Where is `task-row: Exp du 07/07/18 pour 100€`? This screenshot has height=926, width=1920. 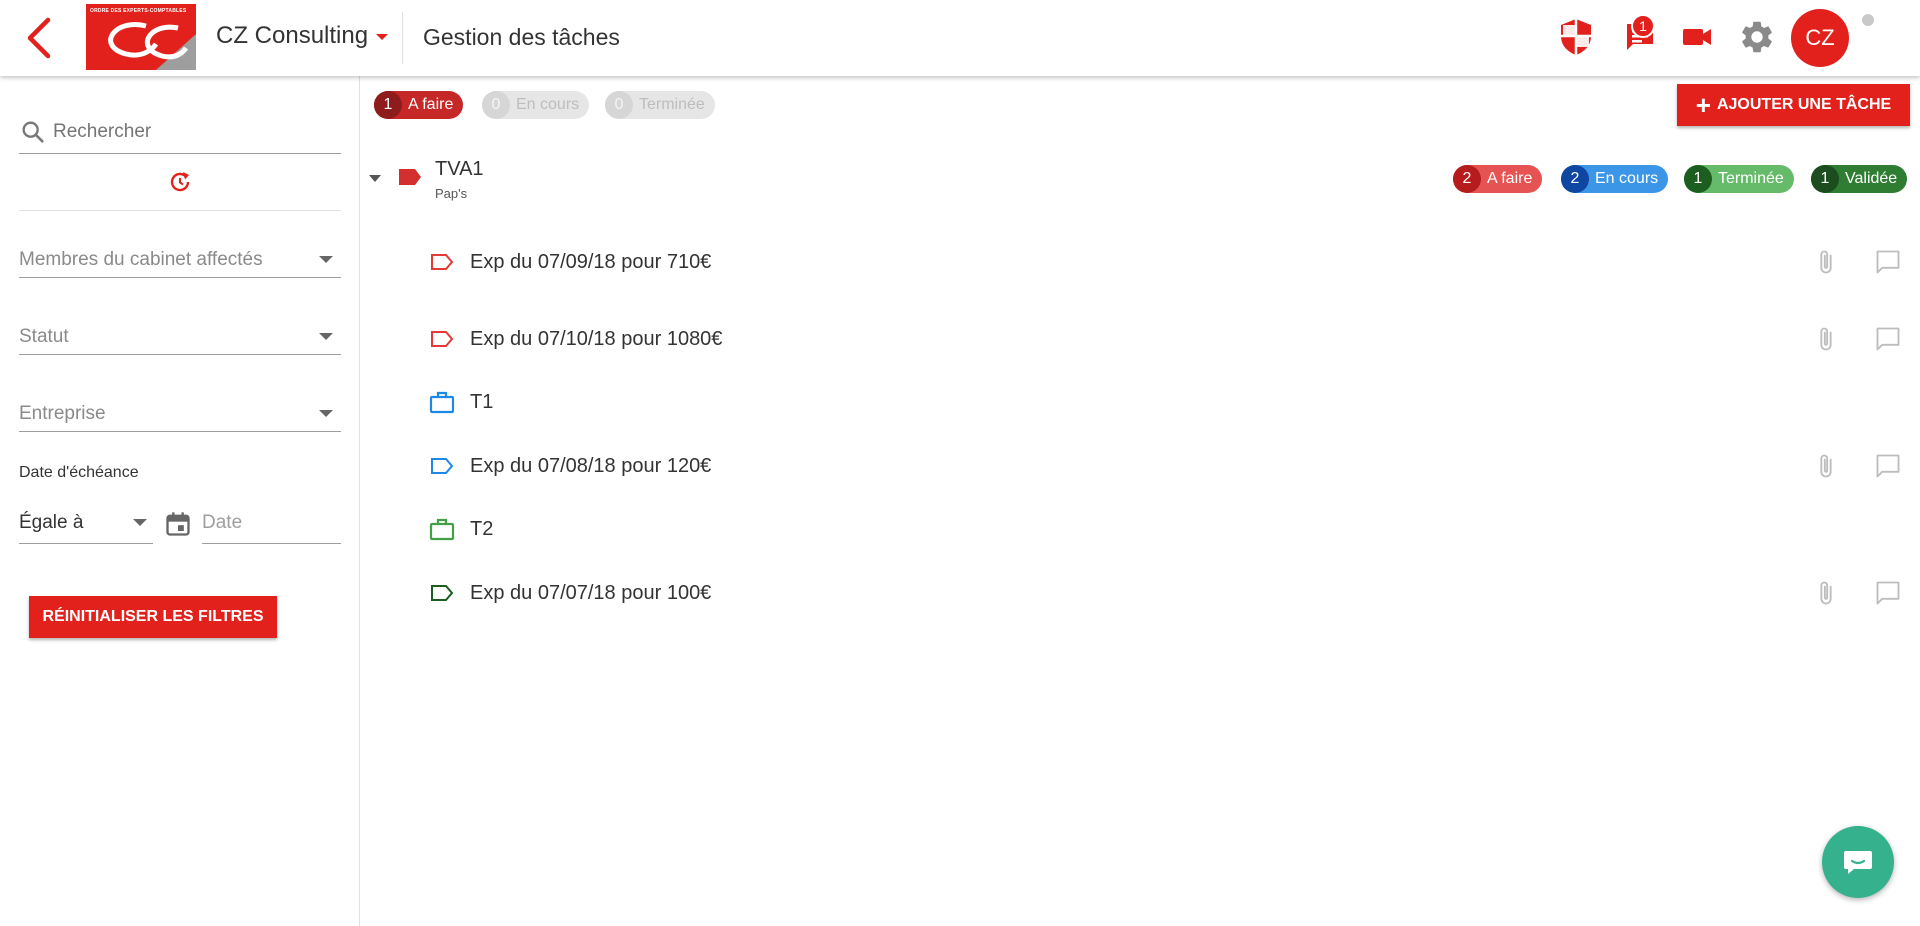
task-row: Exp du 07/07/18 pour 100€ is located at coordinates (1168, 593).